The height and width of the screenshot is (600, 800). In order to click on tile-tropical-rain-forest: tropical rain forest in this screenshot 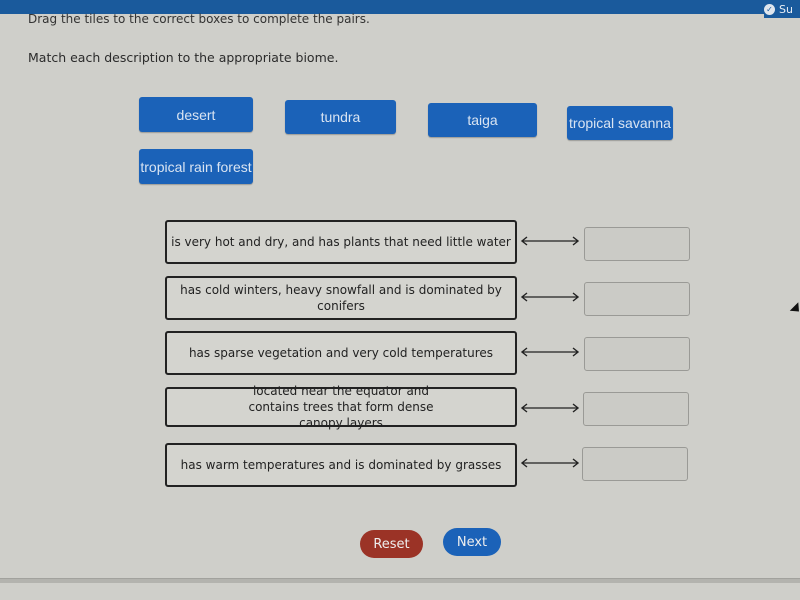, I will do `click(196, 166)`.